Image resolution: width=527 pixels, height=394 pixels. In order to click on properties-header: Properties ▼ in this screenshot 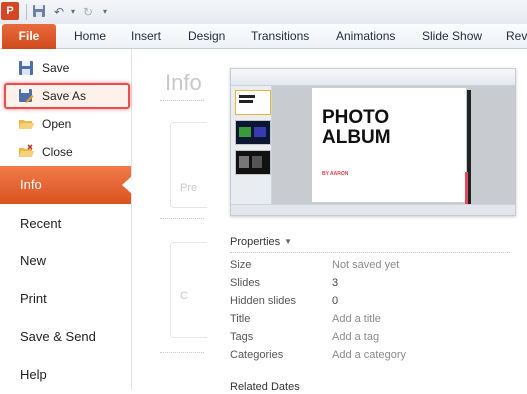, I will do `click(261, 242)`.